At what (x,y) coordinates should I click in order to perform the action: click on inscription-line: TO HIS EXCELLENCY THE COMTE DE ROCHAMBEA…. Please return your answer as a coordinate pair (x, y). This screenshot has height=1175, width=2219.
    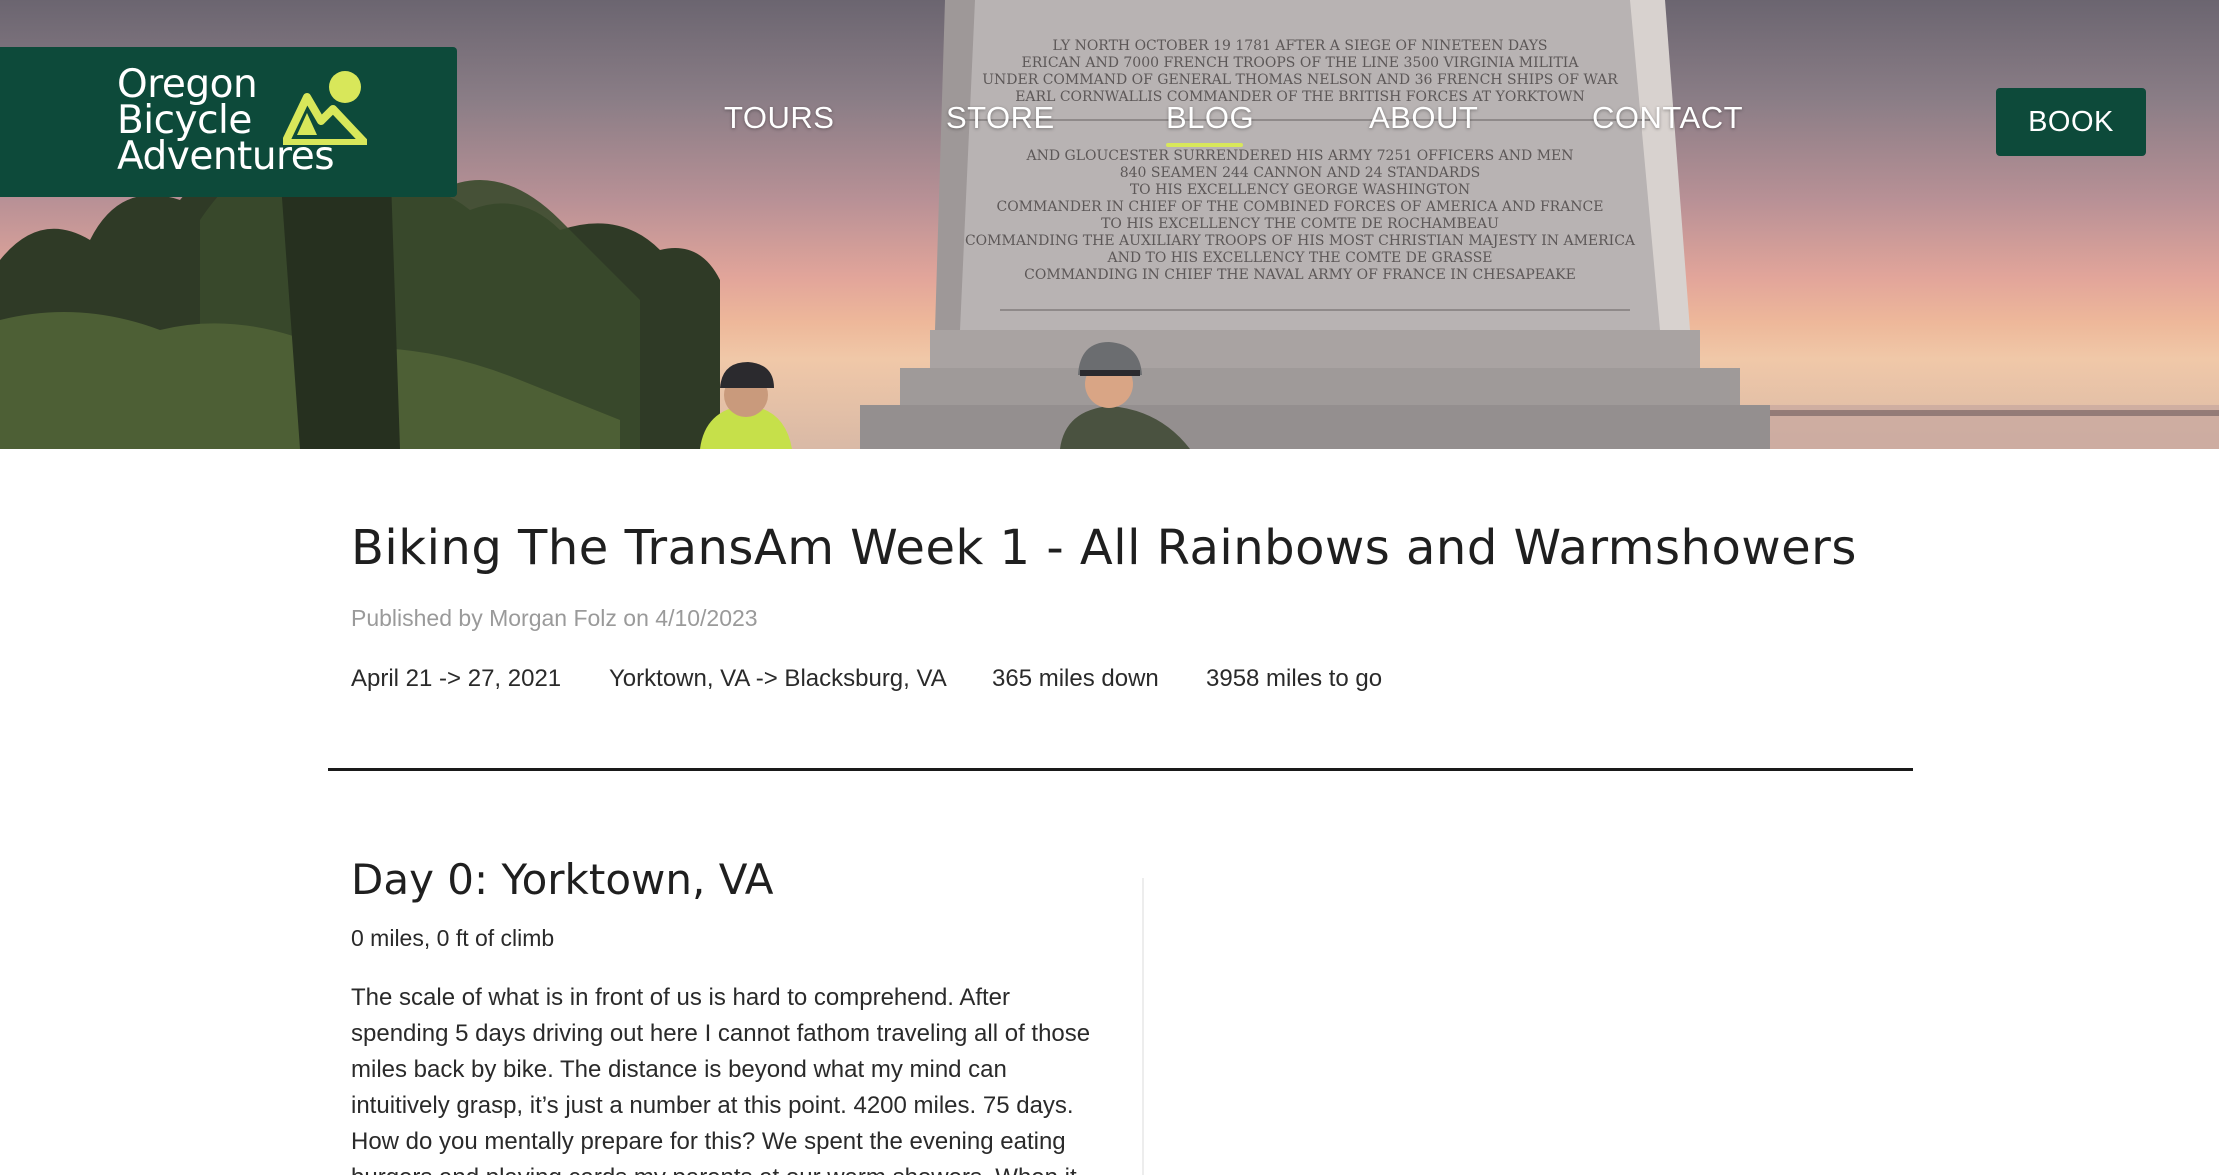
    Looking at the image, I should click on (1300, 224).